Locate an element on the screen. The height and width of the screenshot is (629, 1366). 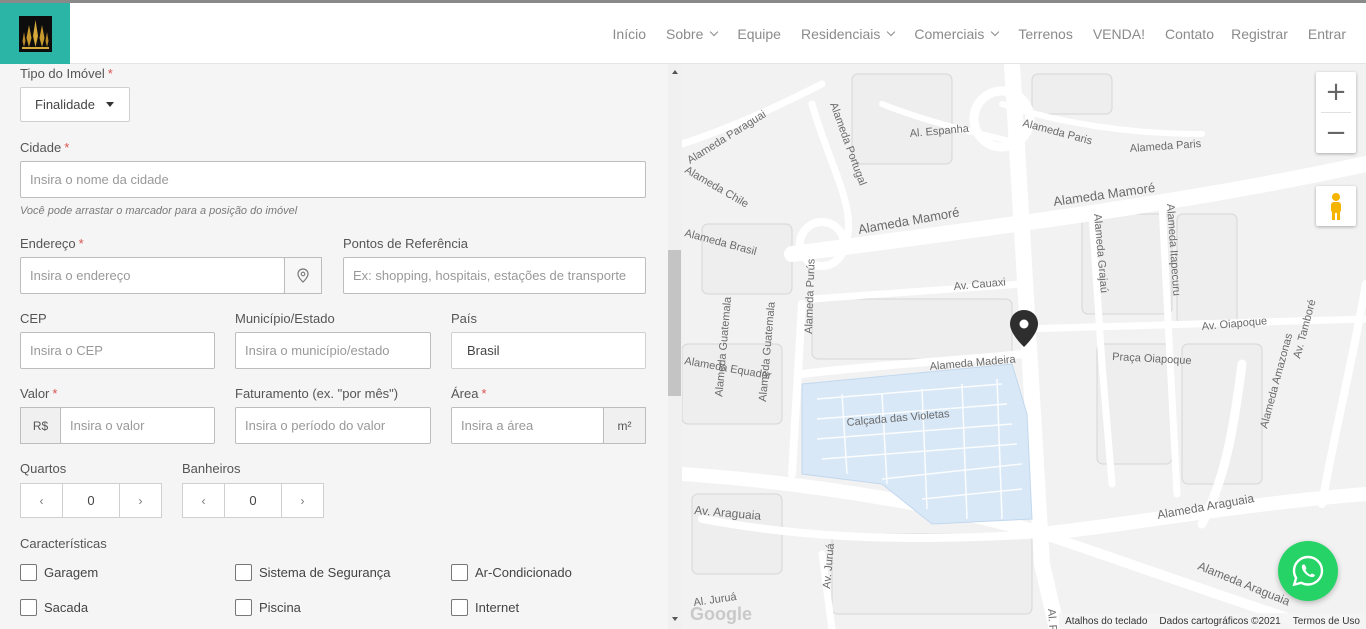
keyboard-shortcuts-link: Atalhos do teclado is located at coordinates (1106, 621).